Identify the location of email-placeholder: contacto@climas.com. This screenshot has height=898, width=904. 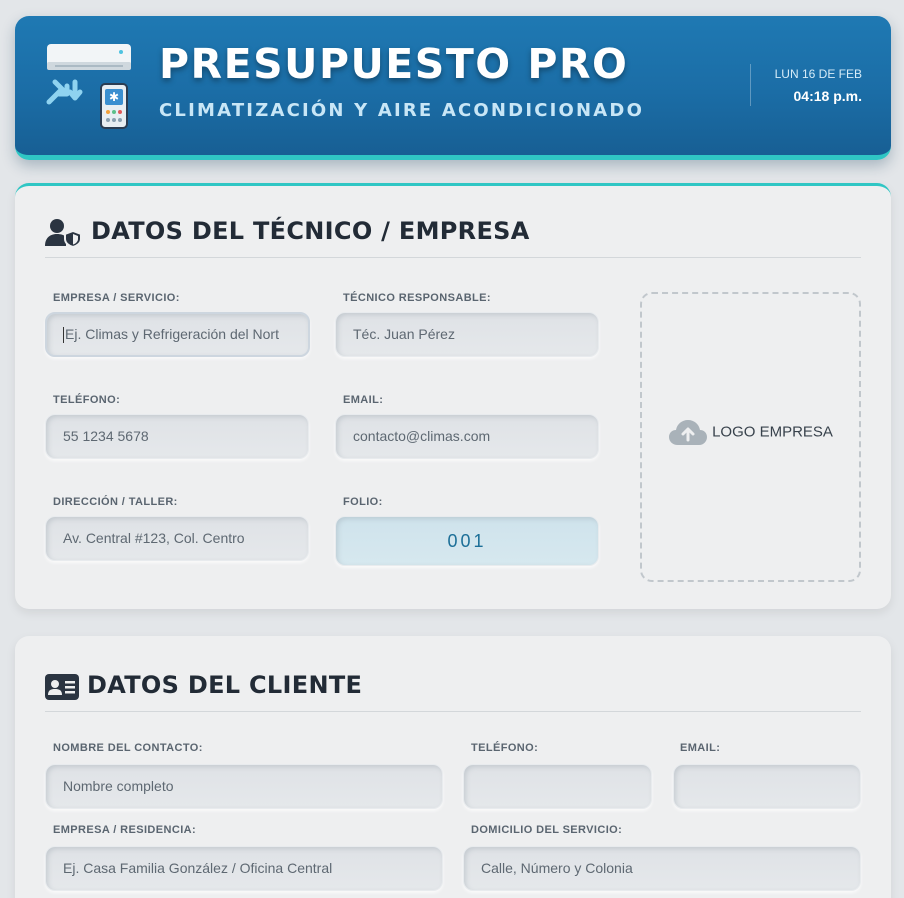
(422, 436).